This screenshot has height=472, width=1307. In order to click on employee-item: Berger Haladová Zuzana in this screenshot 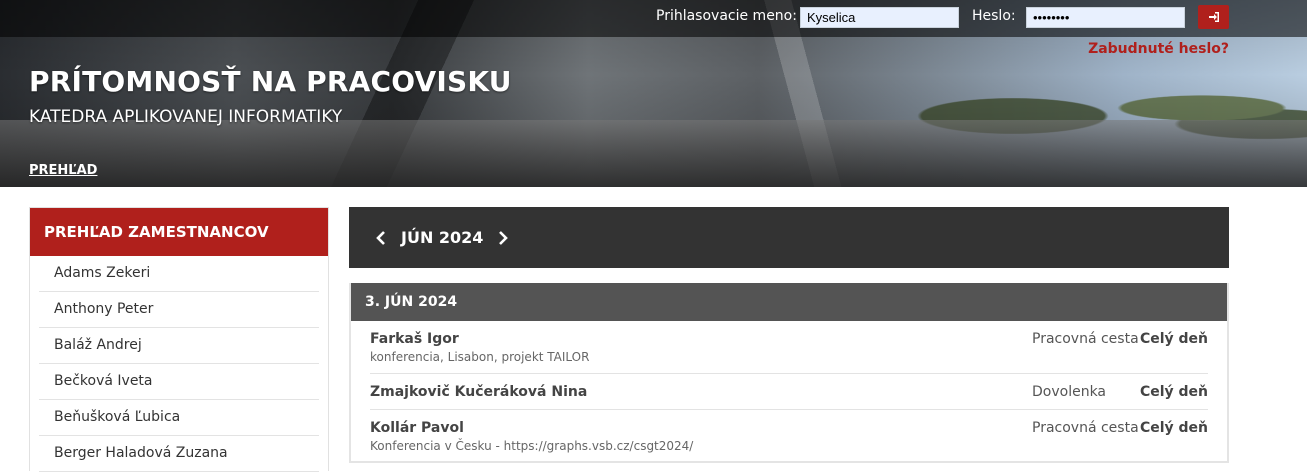, I will do `click(179, 454)`.